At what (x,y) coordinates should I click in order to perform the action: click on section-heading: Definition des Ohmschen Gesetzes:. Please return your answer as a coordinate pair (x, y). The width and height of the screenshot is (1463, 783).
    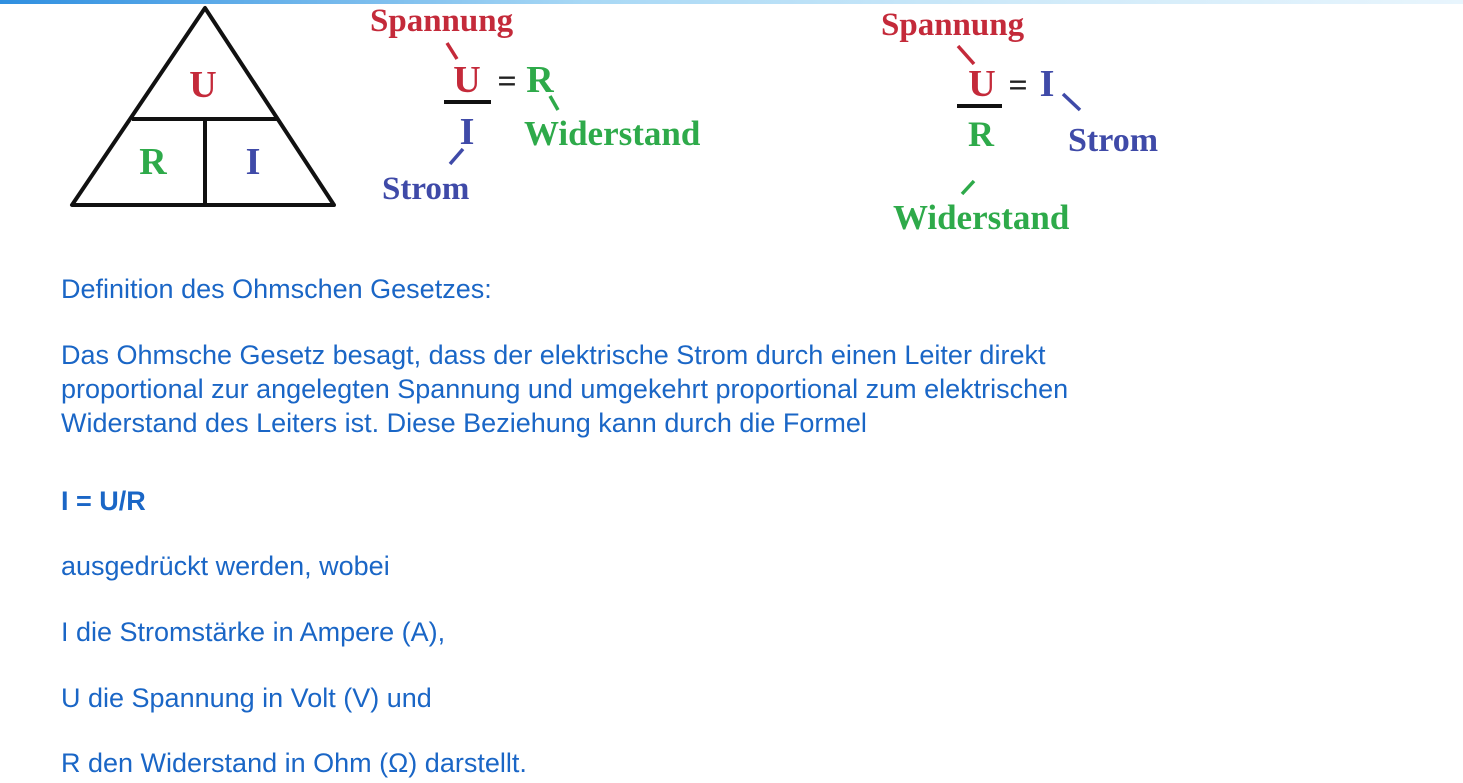
    Looking at the image, I should click on (276, 289).